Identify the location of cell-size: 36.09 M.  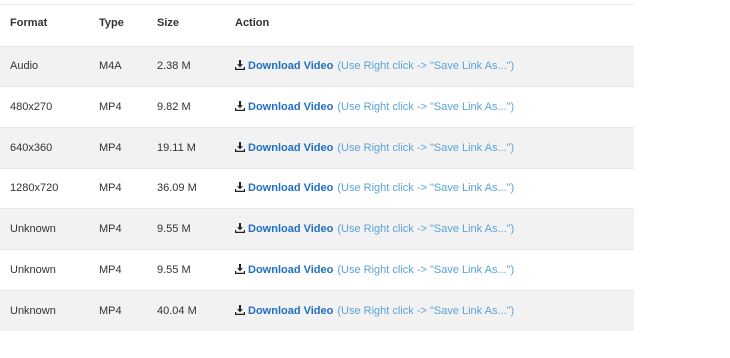
(177, 188).